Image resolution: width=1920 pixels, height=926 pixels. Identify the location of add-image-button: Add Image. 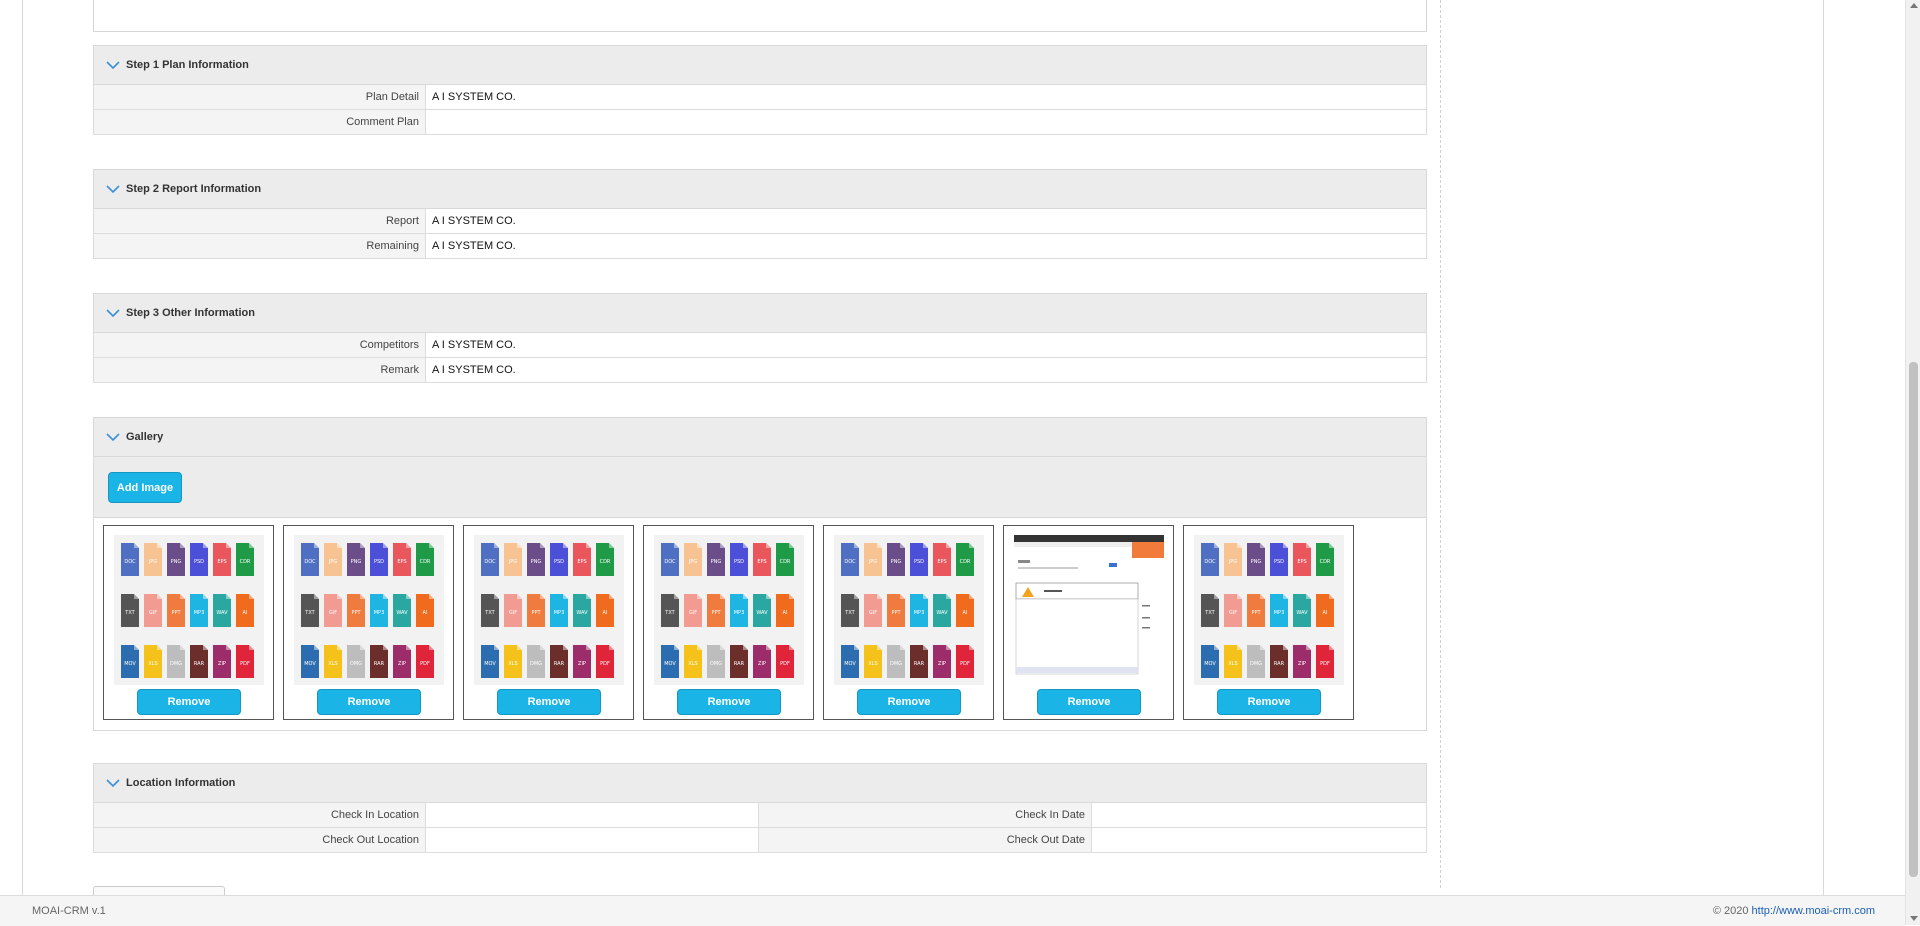
(145, 487).